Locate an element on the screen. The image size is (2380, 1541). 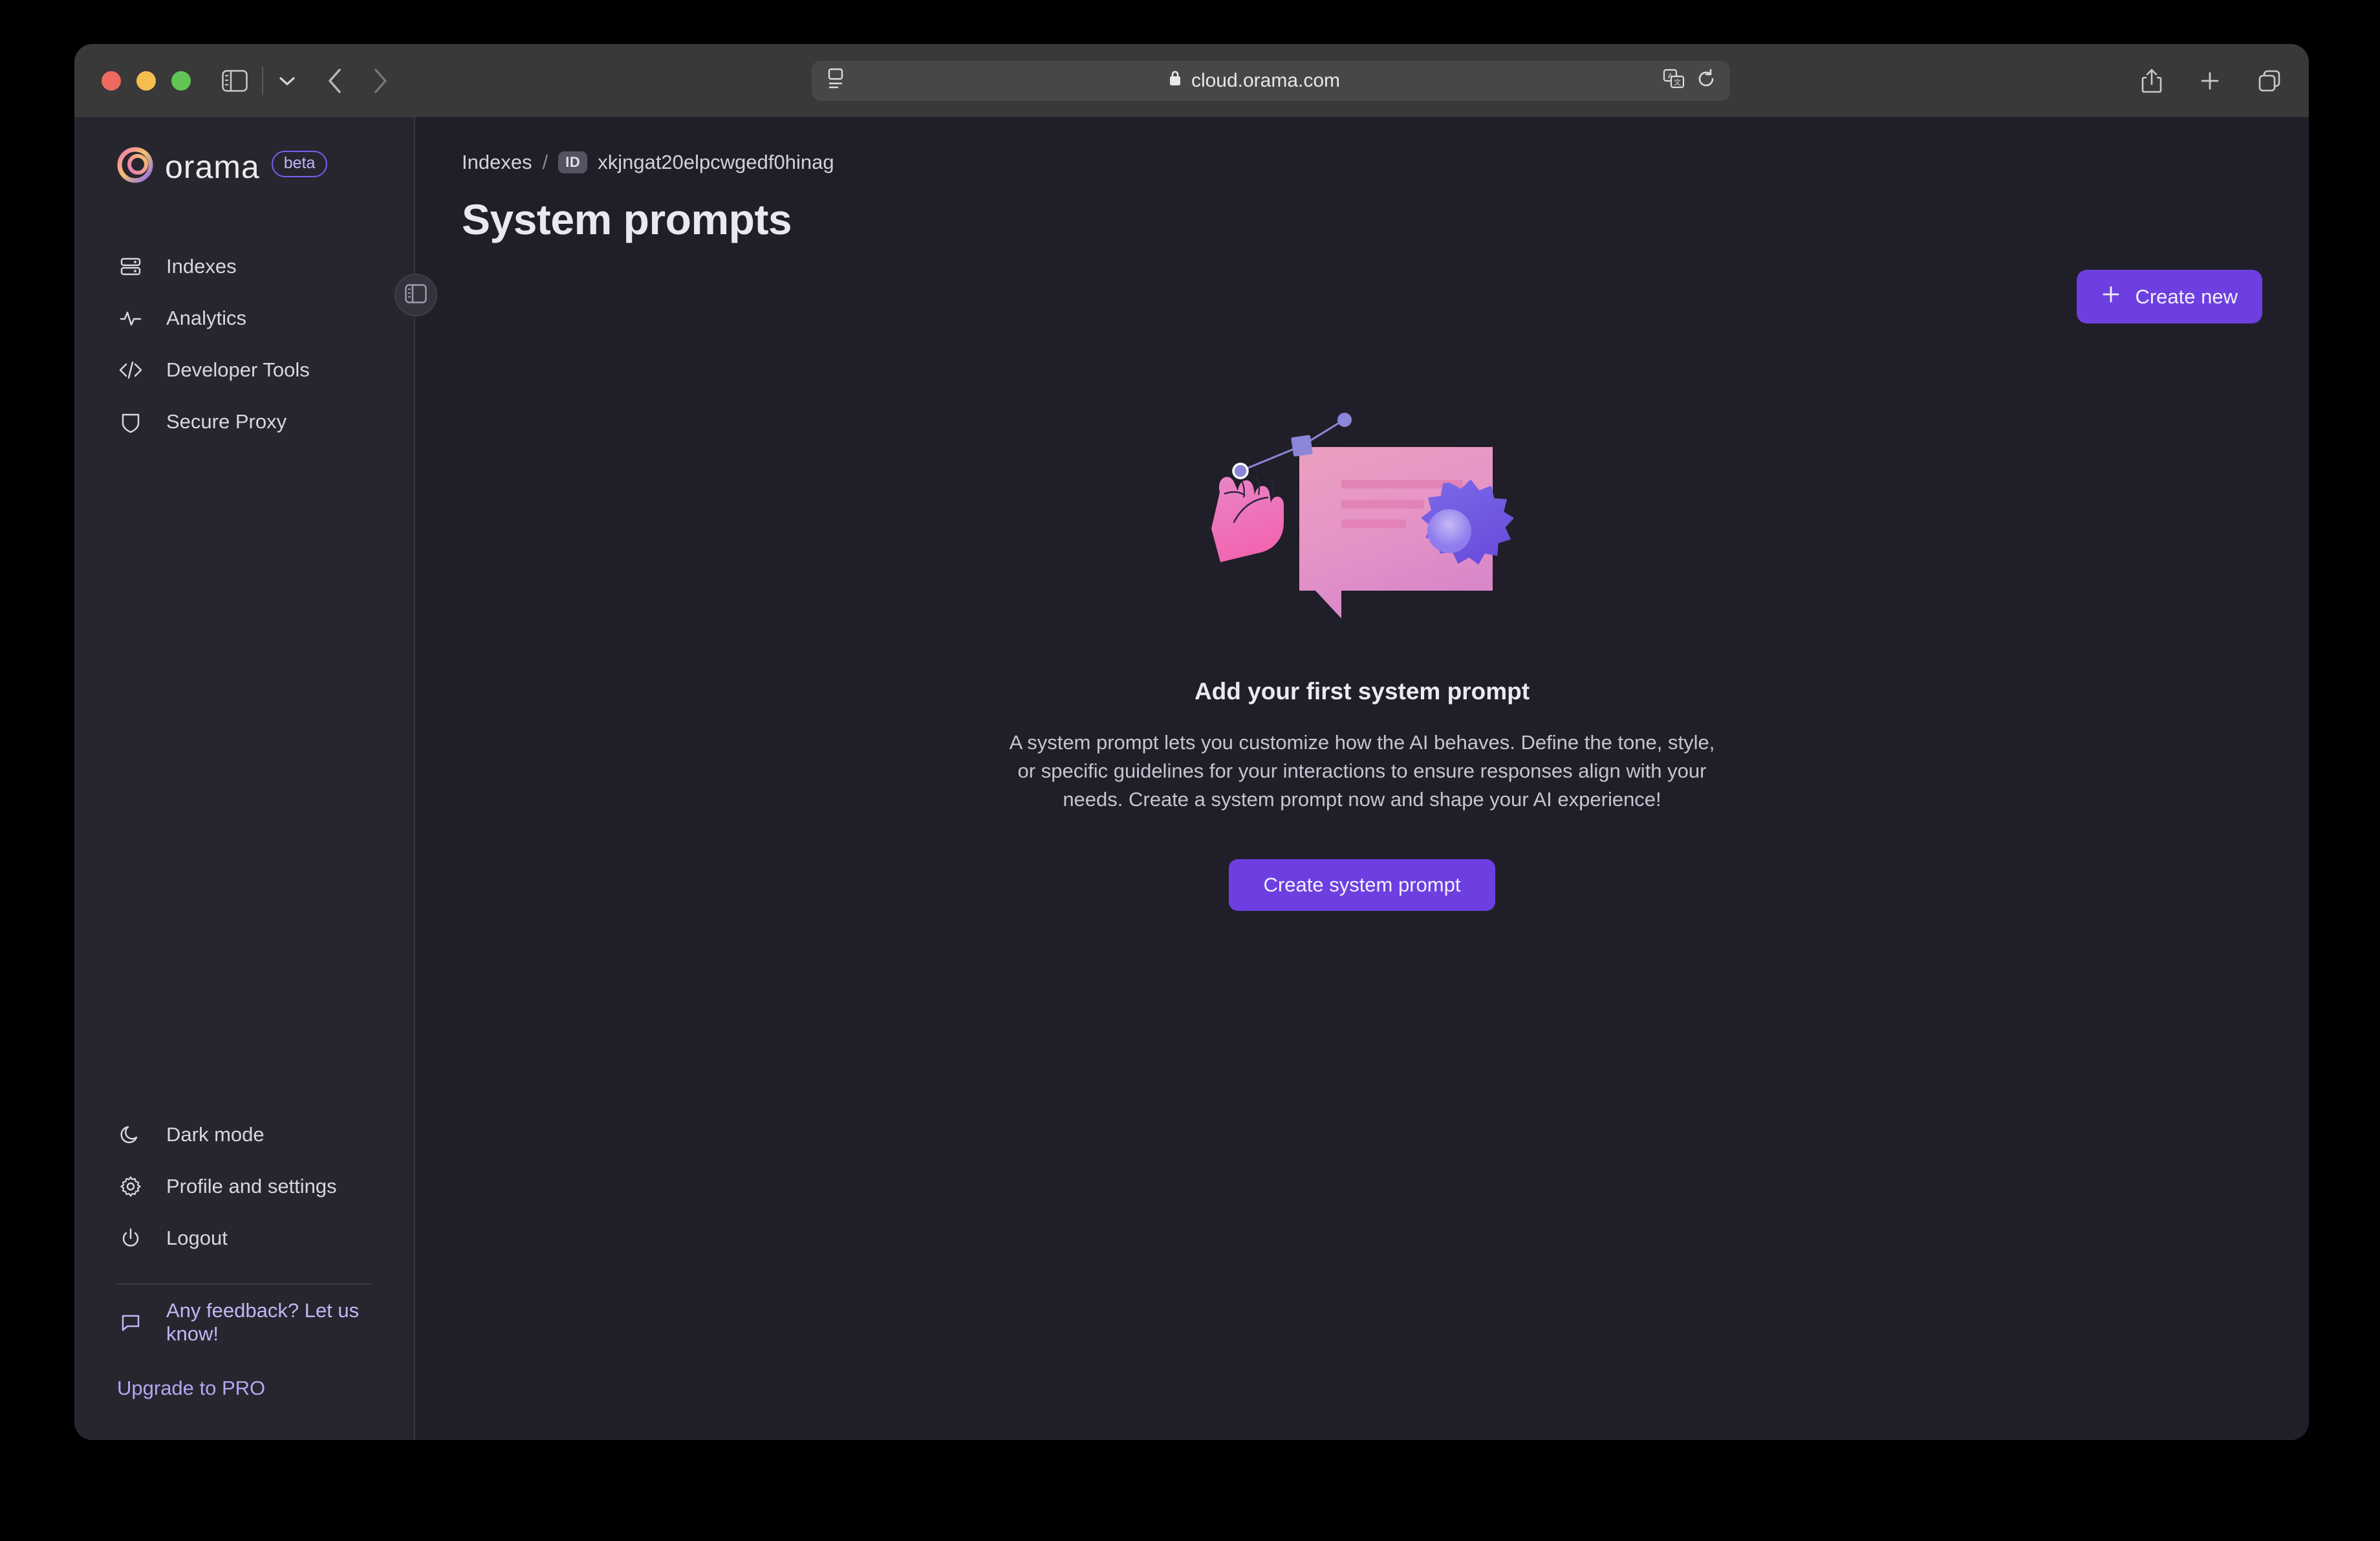
forward-arrow-icon is located at coordinates (380, 80).